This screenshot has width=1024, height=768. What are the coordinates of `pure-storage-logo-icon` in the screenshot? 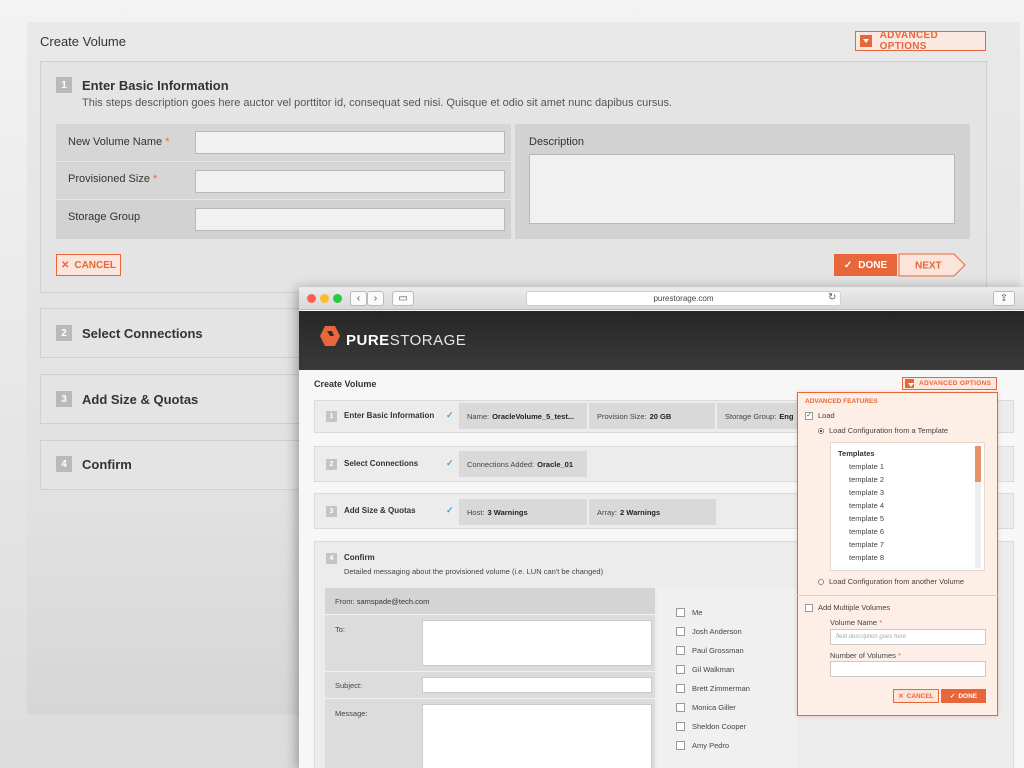 It's located at (330, 336).